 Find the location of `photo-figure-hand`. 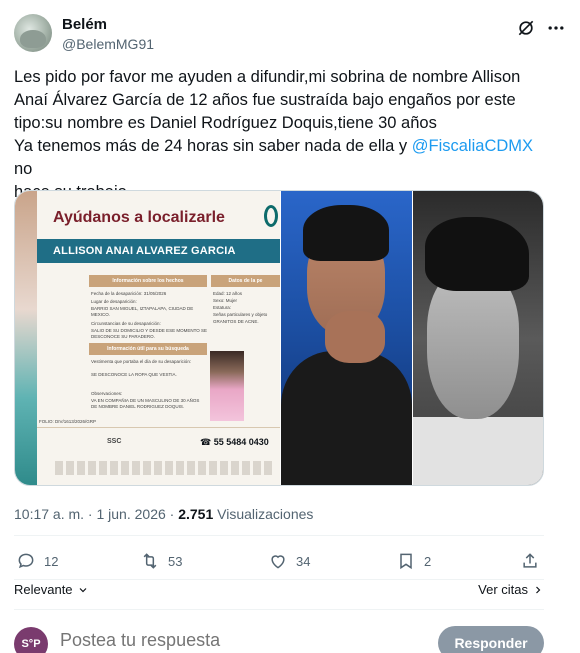

photo-figure-hand is located at coordinates (355, 337).